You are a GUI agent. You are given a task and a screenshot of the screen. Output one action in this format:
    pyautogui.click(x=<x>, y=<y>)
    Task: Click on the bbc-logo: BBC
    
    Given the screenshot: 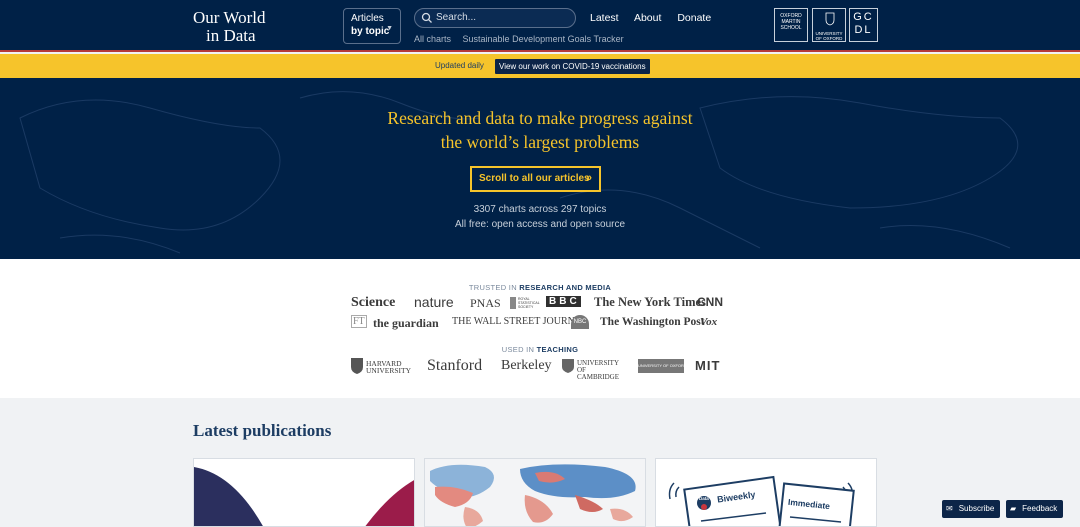 What is the action you would take?
    pyautogui.click(x=563, y=301)
    